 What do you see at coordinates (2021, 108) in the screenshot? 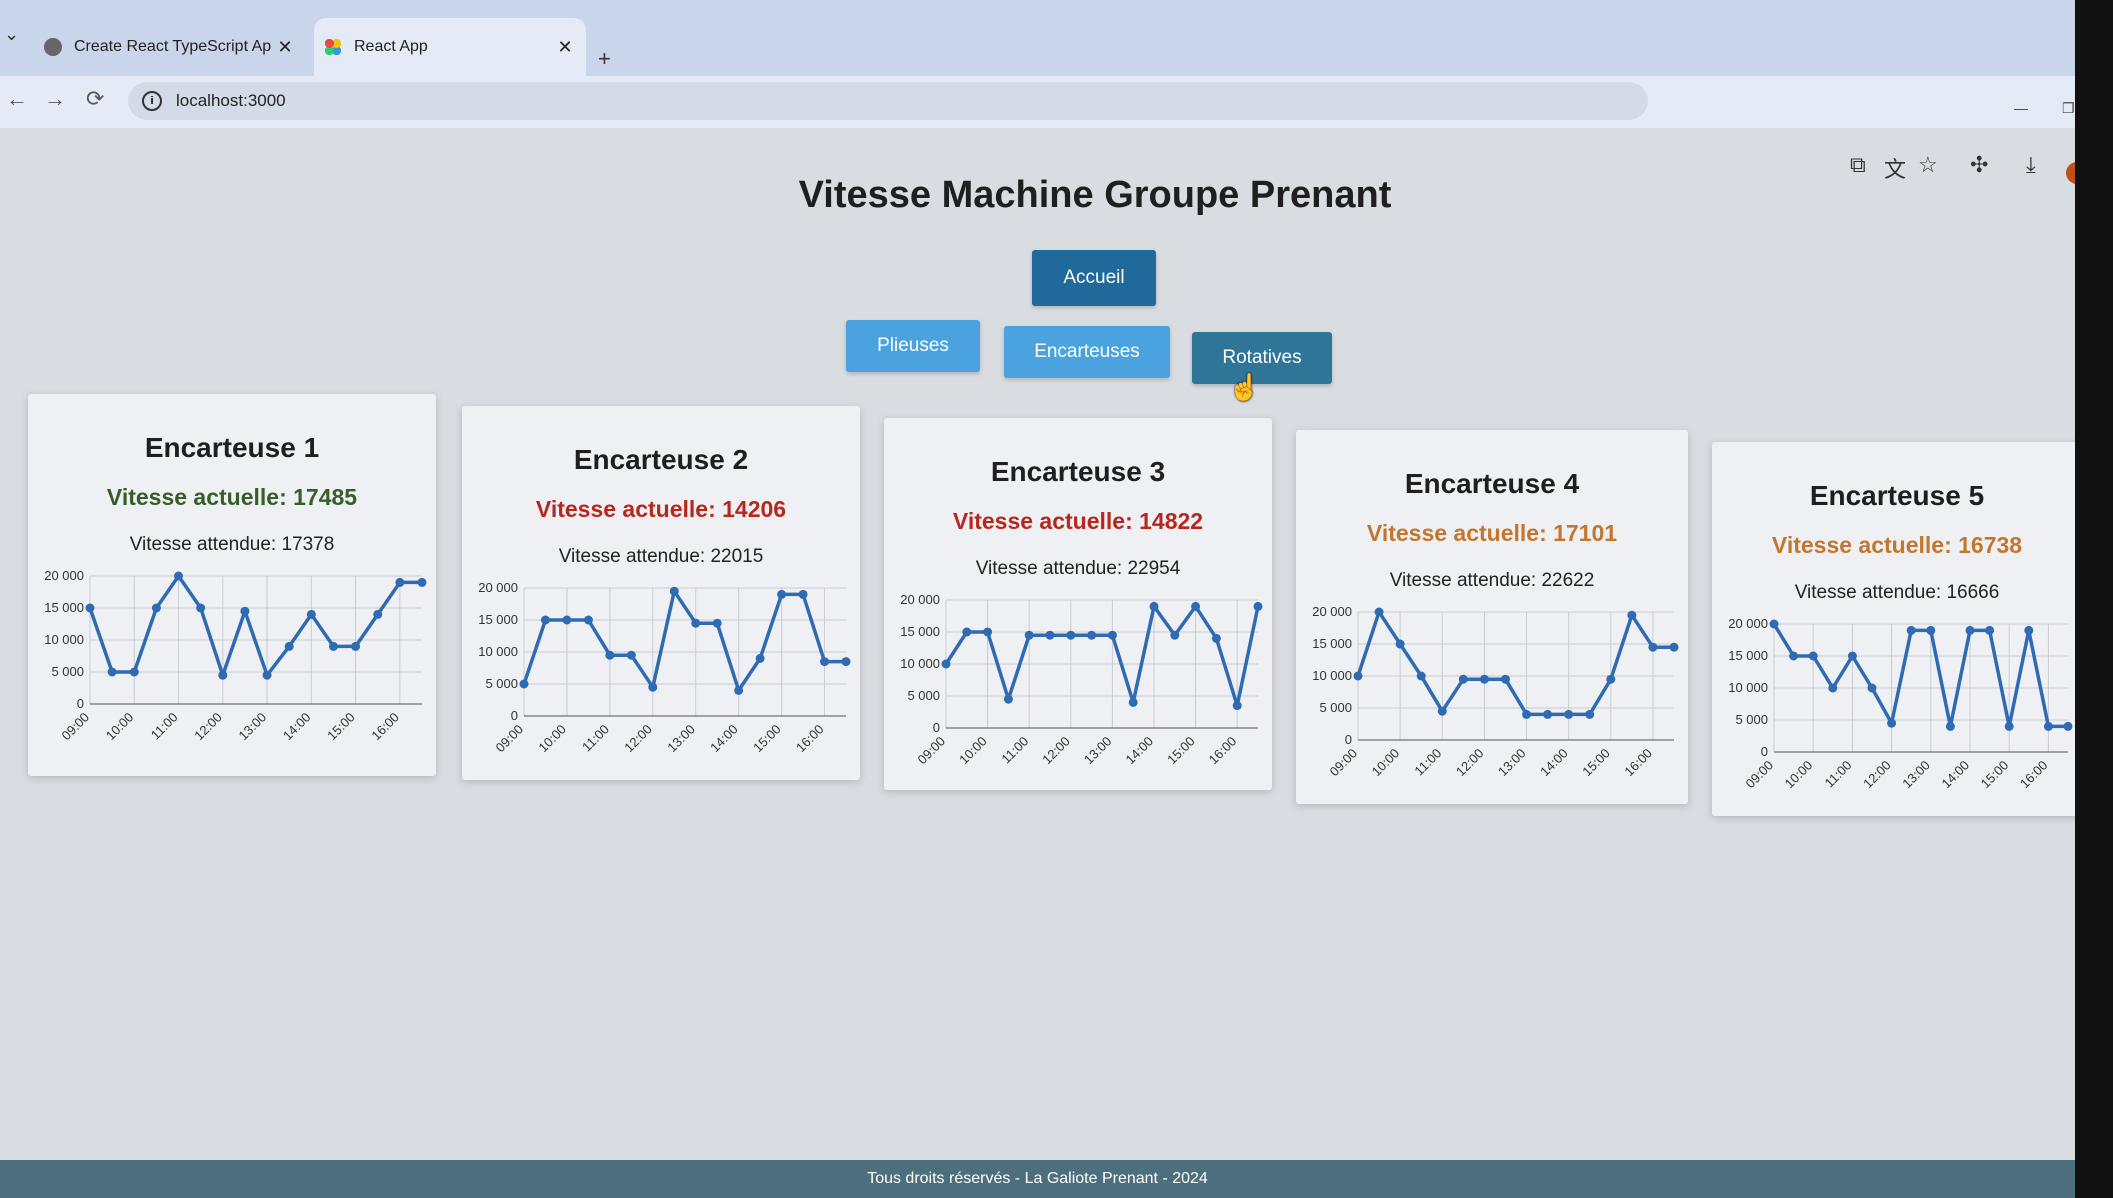
I see `minimize-icon: —` at bounding box center [2021, 108].